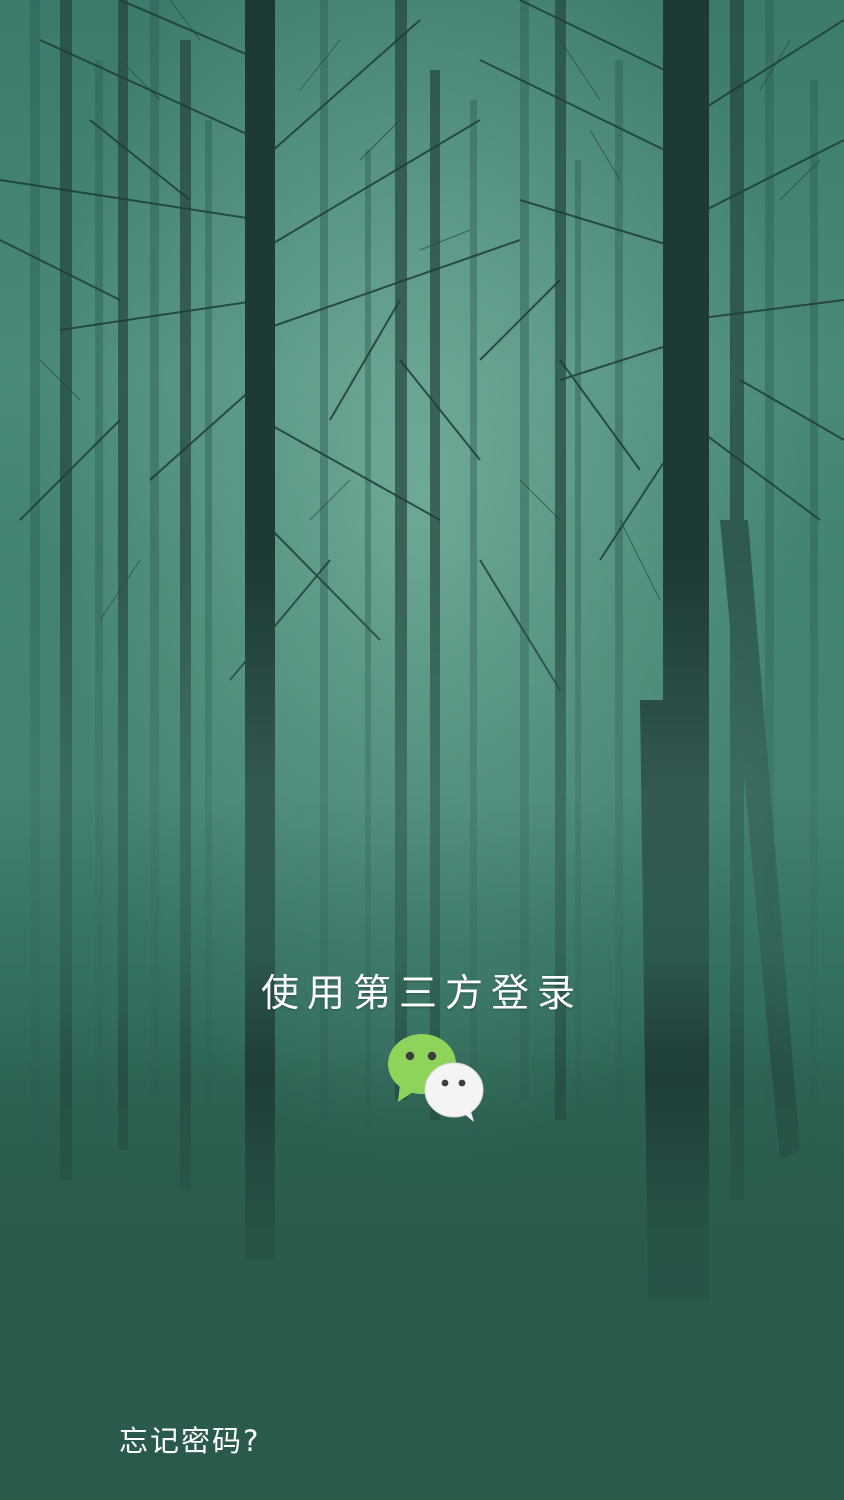 Image resolution: width=844 pixels, height=1500 pixels. I want to click on wechat-login-button, so click(436, 1078).